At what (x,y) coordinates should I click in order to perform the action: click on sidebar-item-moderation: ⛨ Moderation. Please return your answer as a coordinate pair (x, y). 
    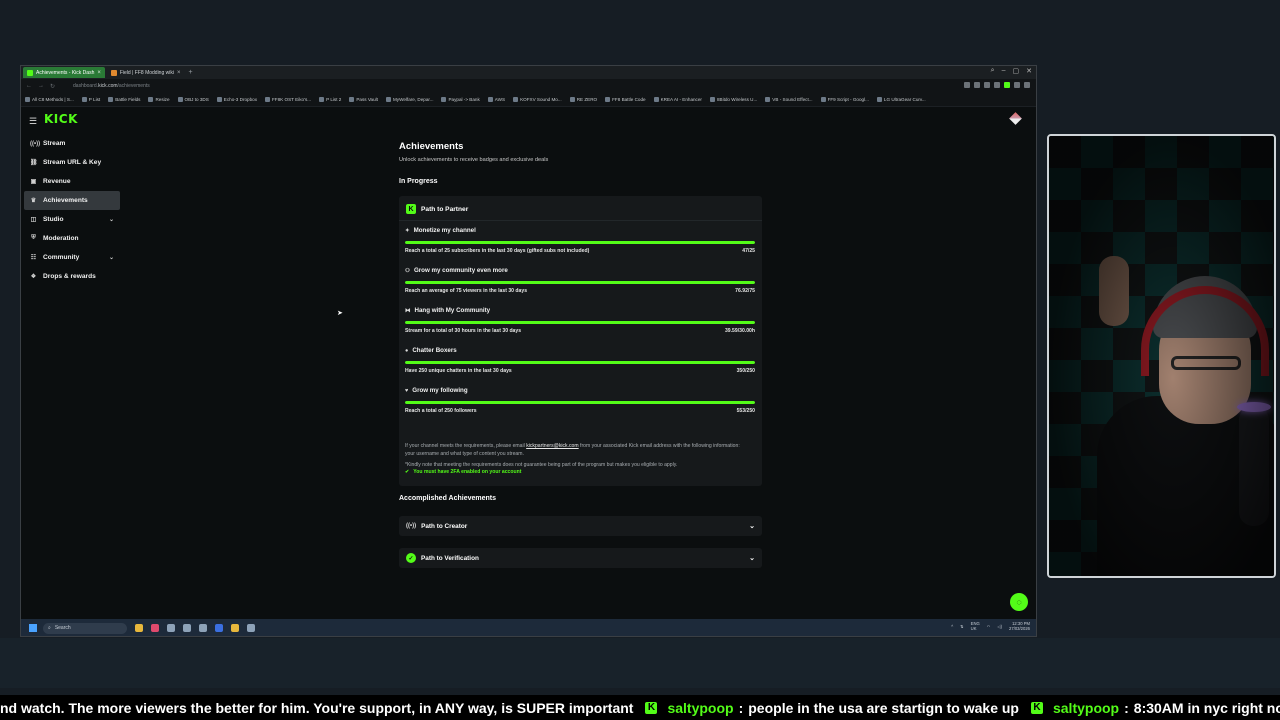
    Looking at the image, I should click on (72, 238).